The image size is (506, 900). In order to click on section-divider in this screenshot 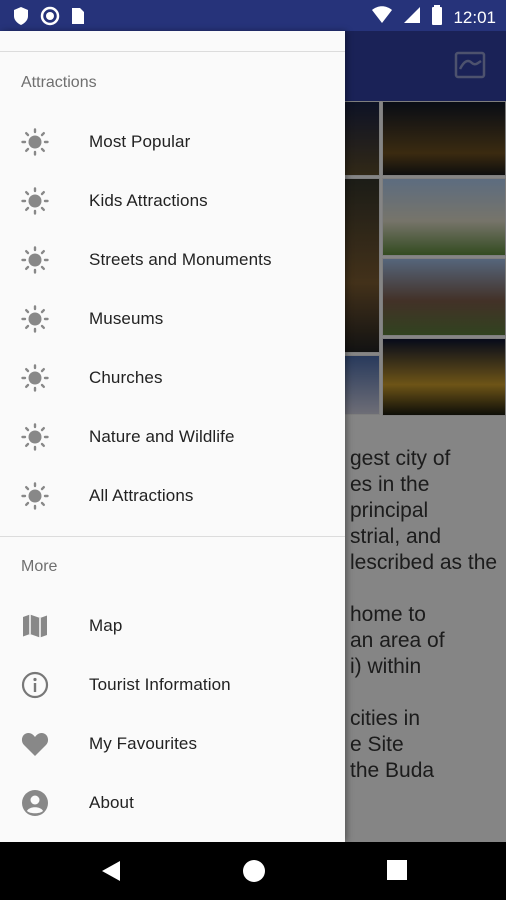, I will do `click(172, 536)`.